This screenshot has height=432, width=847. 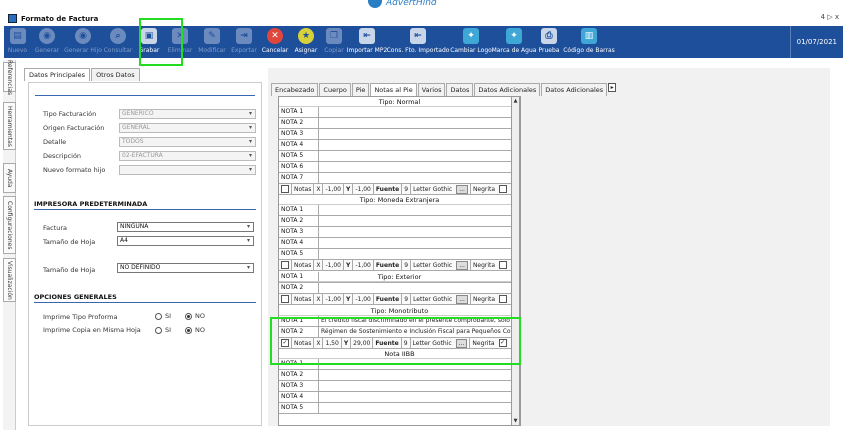 I want to click on nuevo-button: ▤ Nuevo, so click(x=17, y=42).